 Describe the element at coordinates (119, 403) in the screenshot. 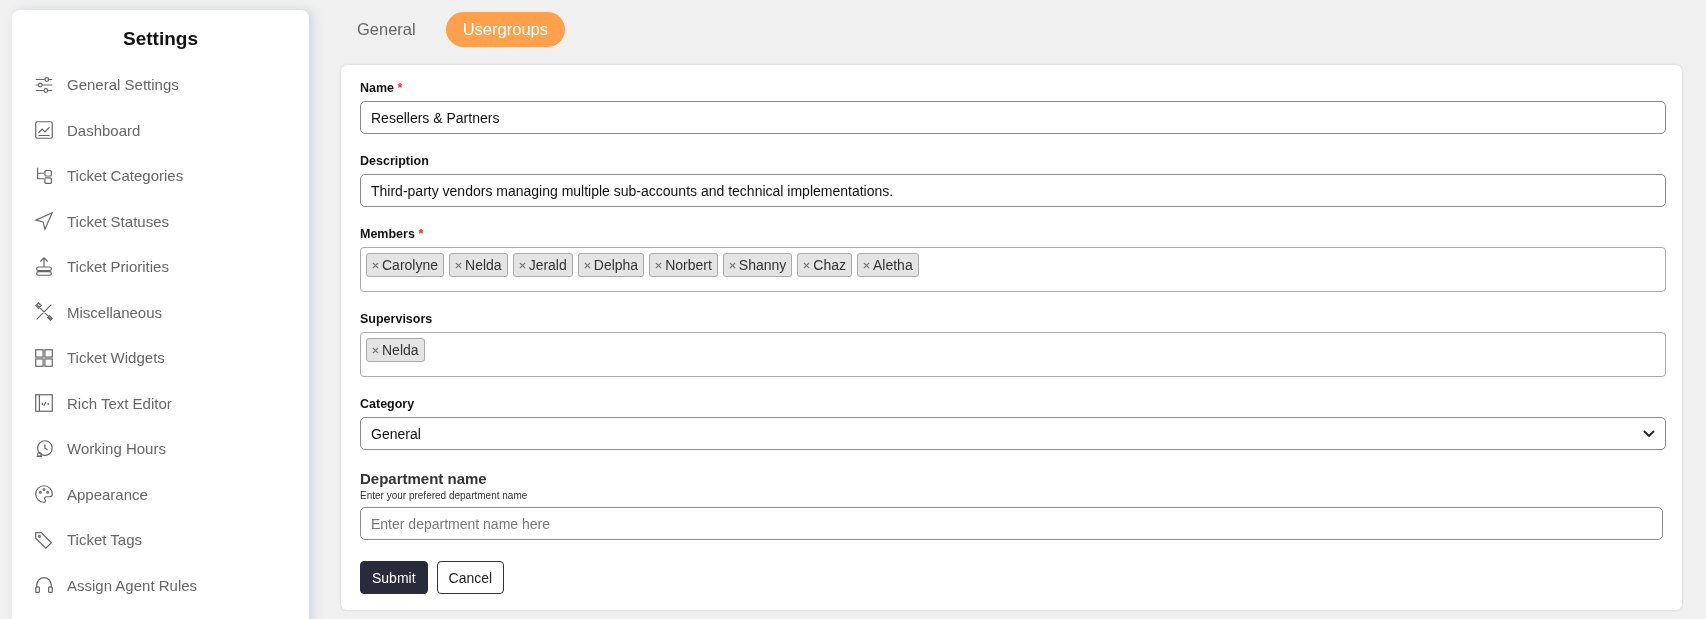

I see `sidebar-item-label: Rich Text Editor` at that location.